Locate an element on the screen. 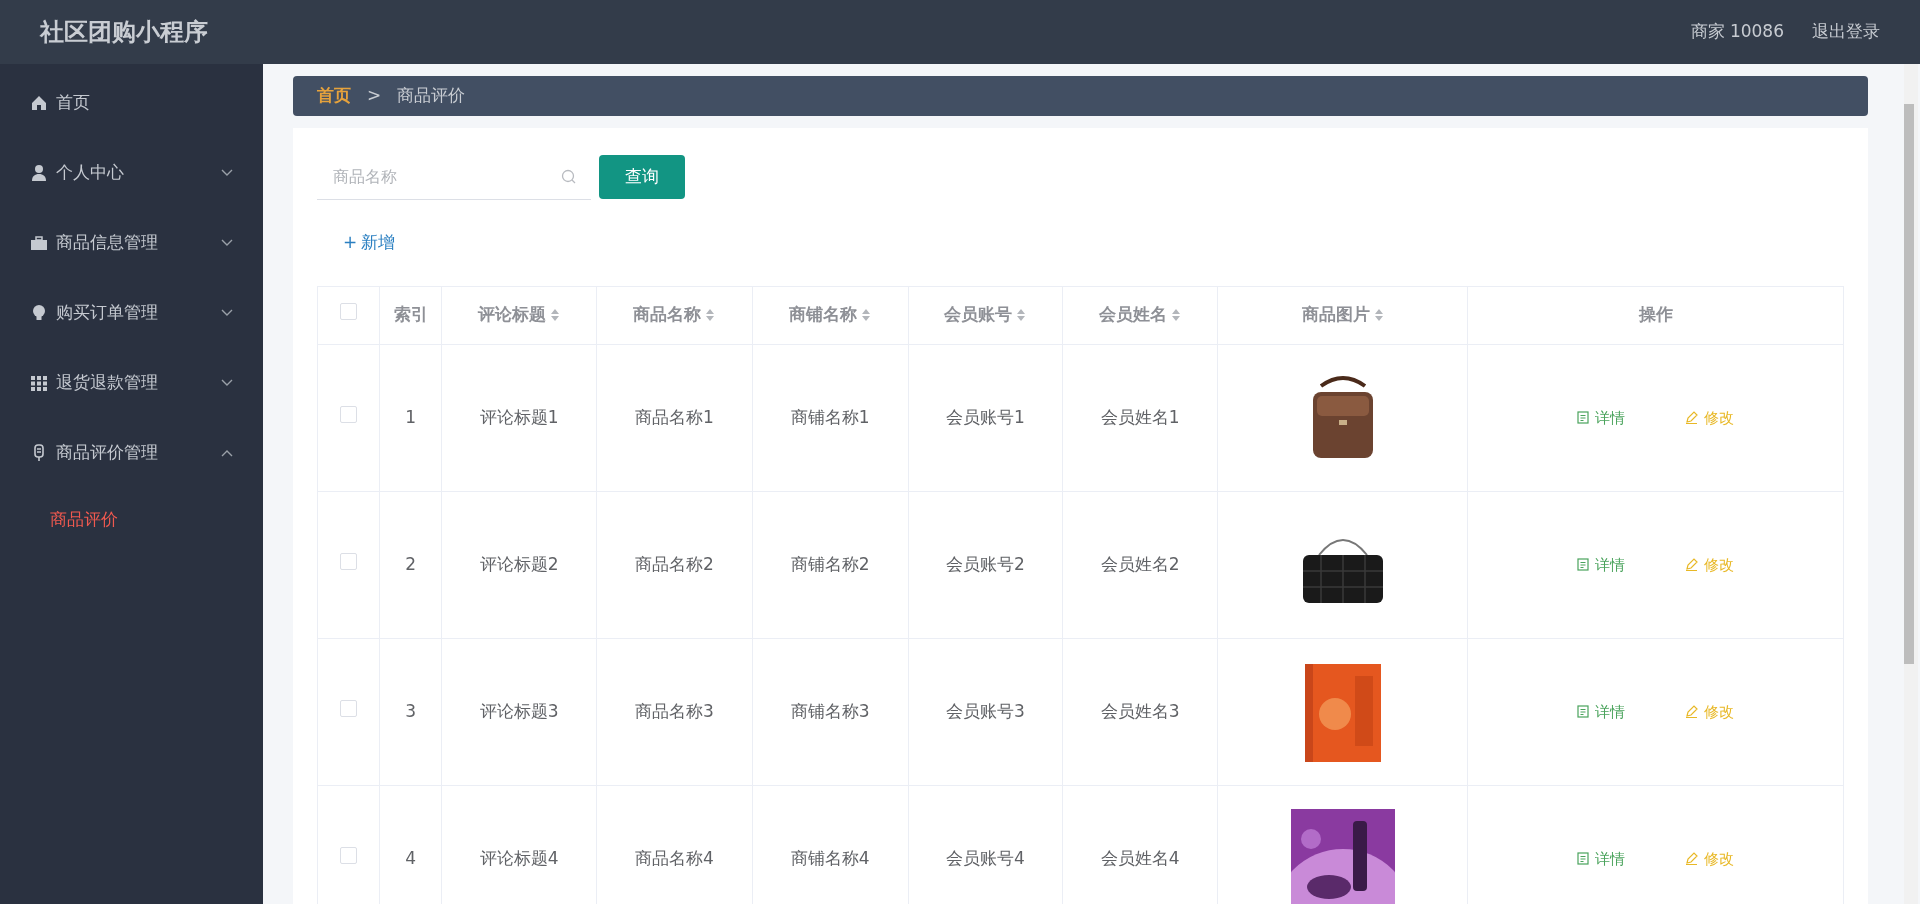 This screenshot has height=904, width=1920. table-cell: 3 is located at coordinates (410, 711).